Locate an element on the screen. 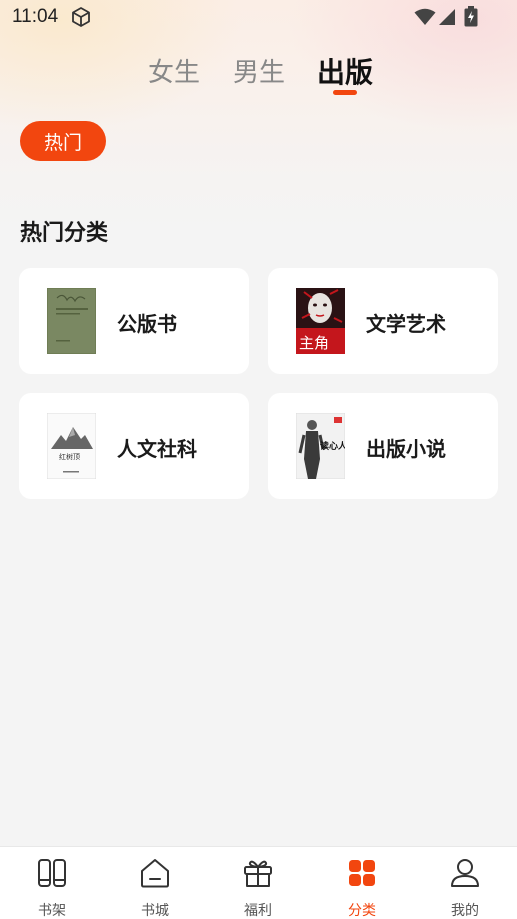 The width and height of the screenshot is (517, 919). bottom-navigation: 书架 书城 福利 分类 我的 is located at coordinates (258, 882).